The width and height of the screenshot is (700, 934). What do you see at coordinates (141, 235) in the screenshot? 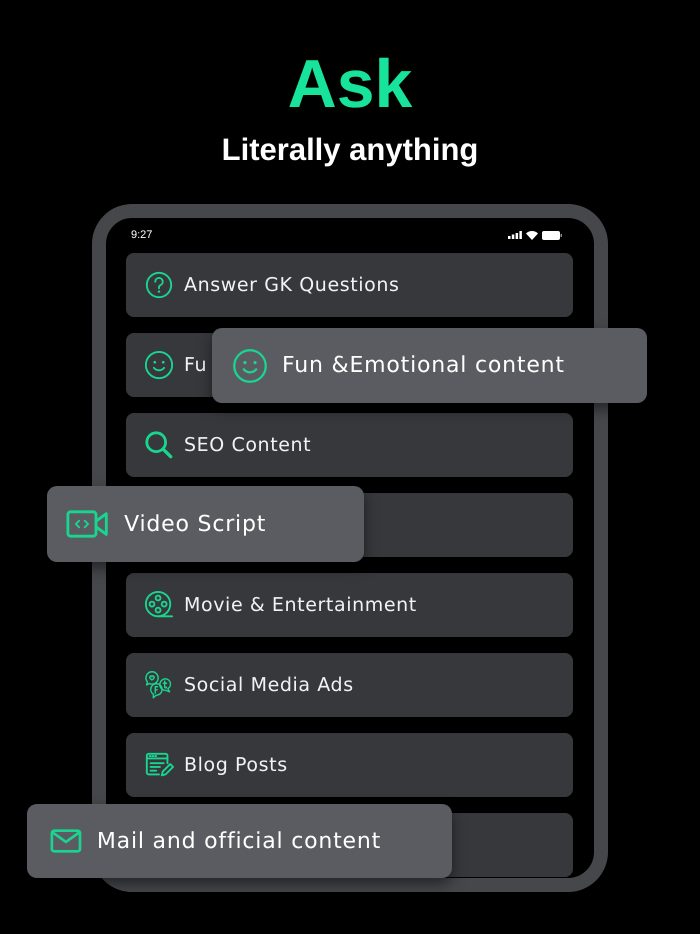
I see `status-time: 9:27` at bounding box center [141, 235].